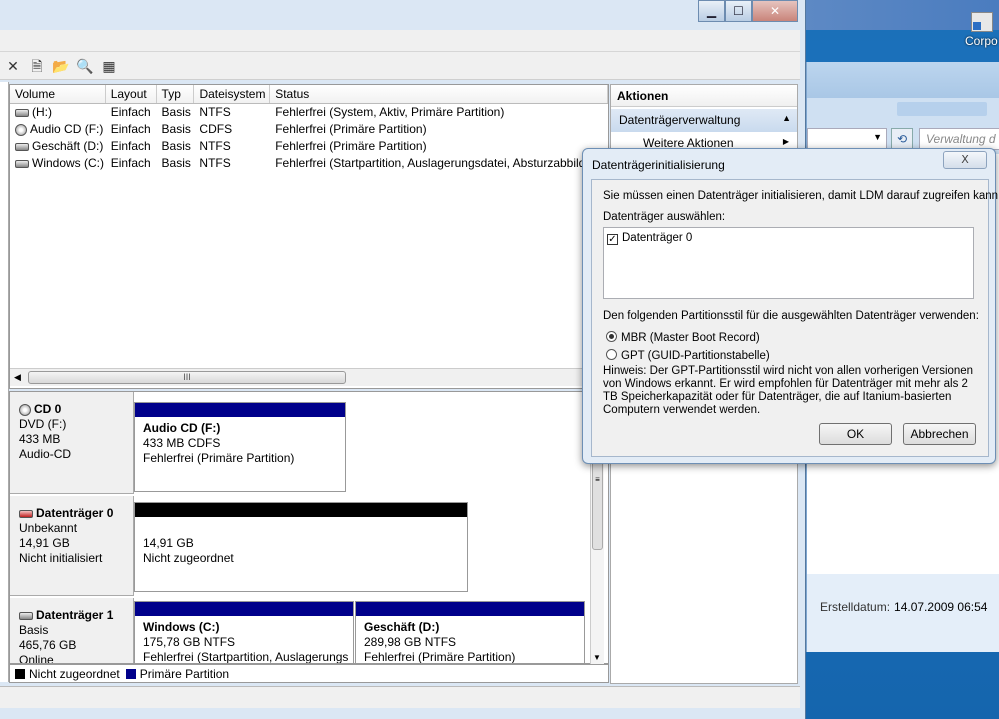  Describe the element at coordinates (612, 239) in the screenshot. I see `checkbox-checked-icon: ✓` at that location.